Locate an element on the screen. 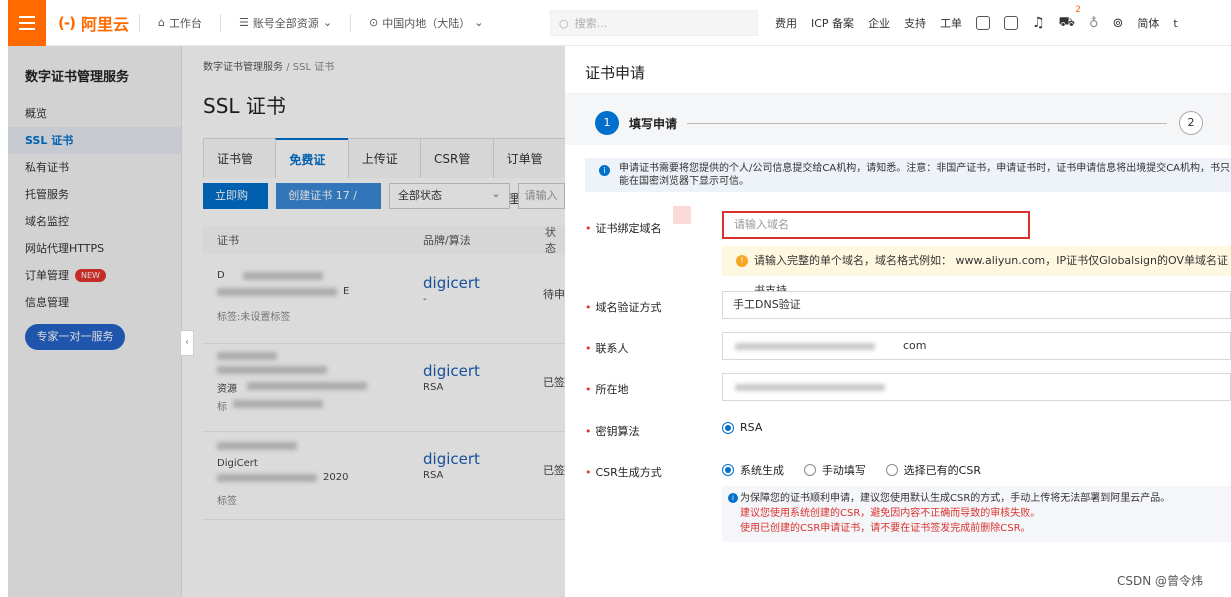  resources-dropdown: ☰ 账号全部资源 ⌄ is located at coordinates (285, 23).